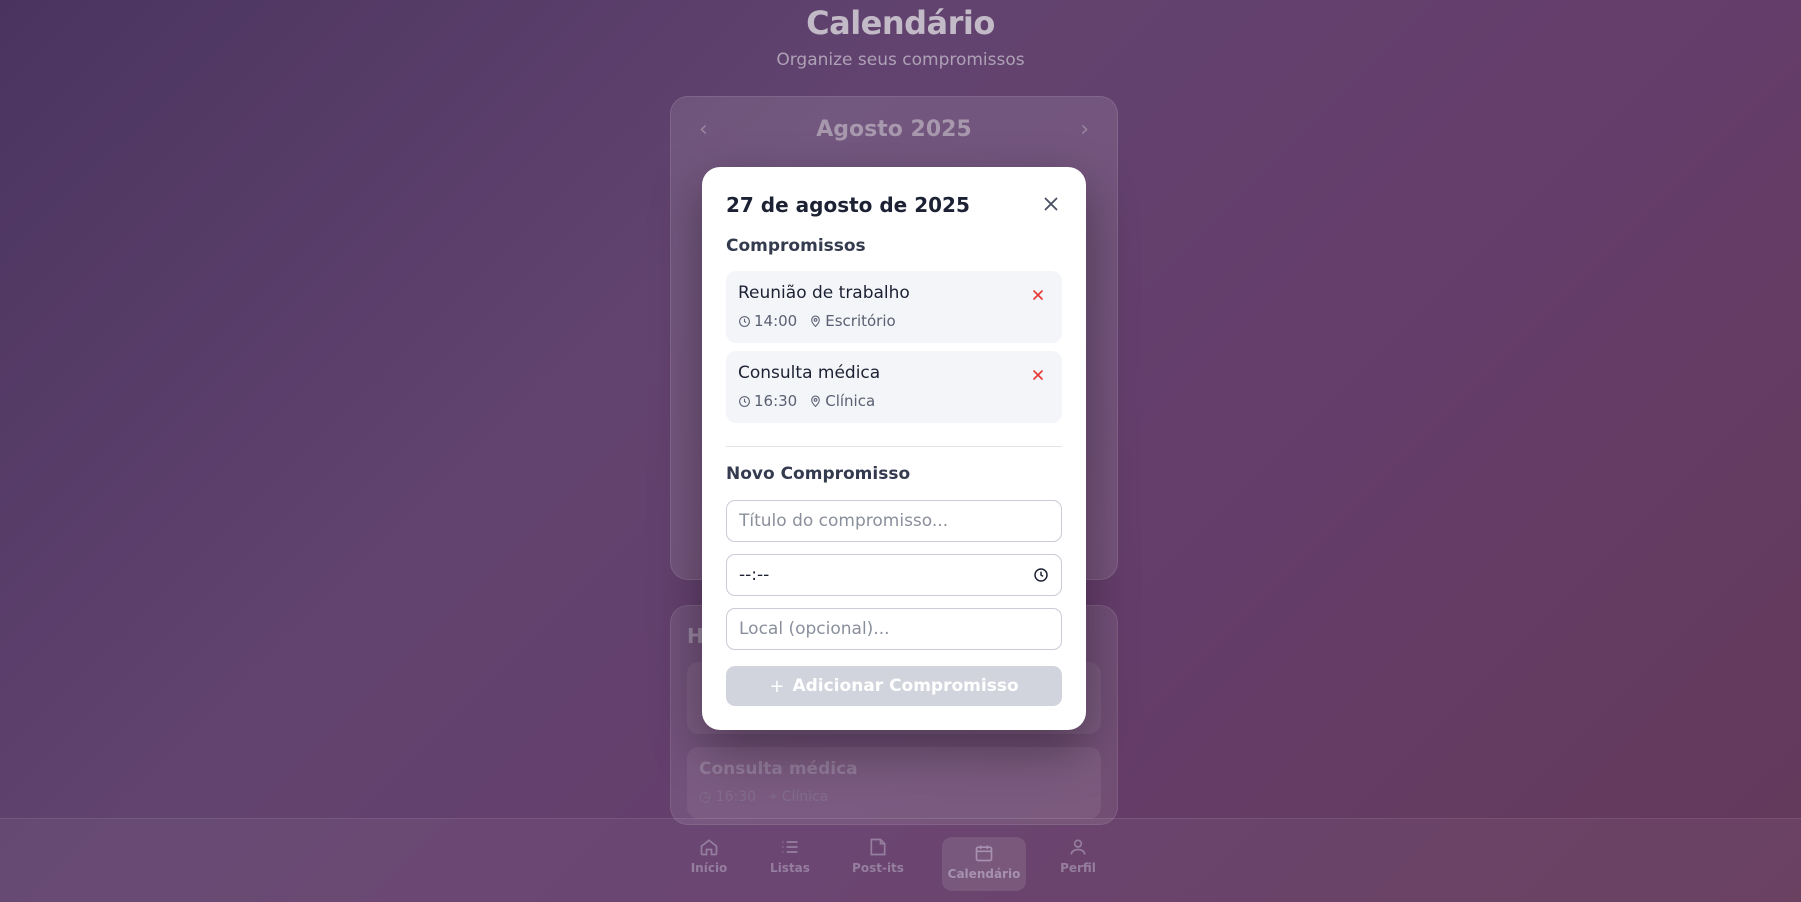 Image resolution: width=1801 pixels, height=902 pixels. I want to click on modal-title: 27 de agosto de 2025, so click(848, 205).